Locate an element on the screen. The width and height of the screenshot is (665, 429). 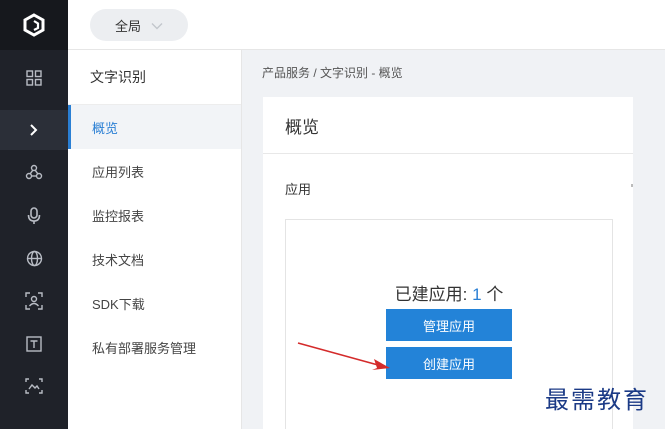
icon-rail is located at coordinates (34, 214).